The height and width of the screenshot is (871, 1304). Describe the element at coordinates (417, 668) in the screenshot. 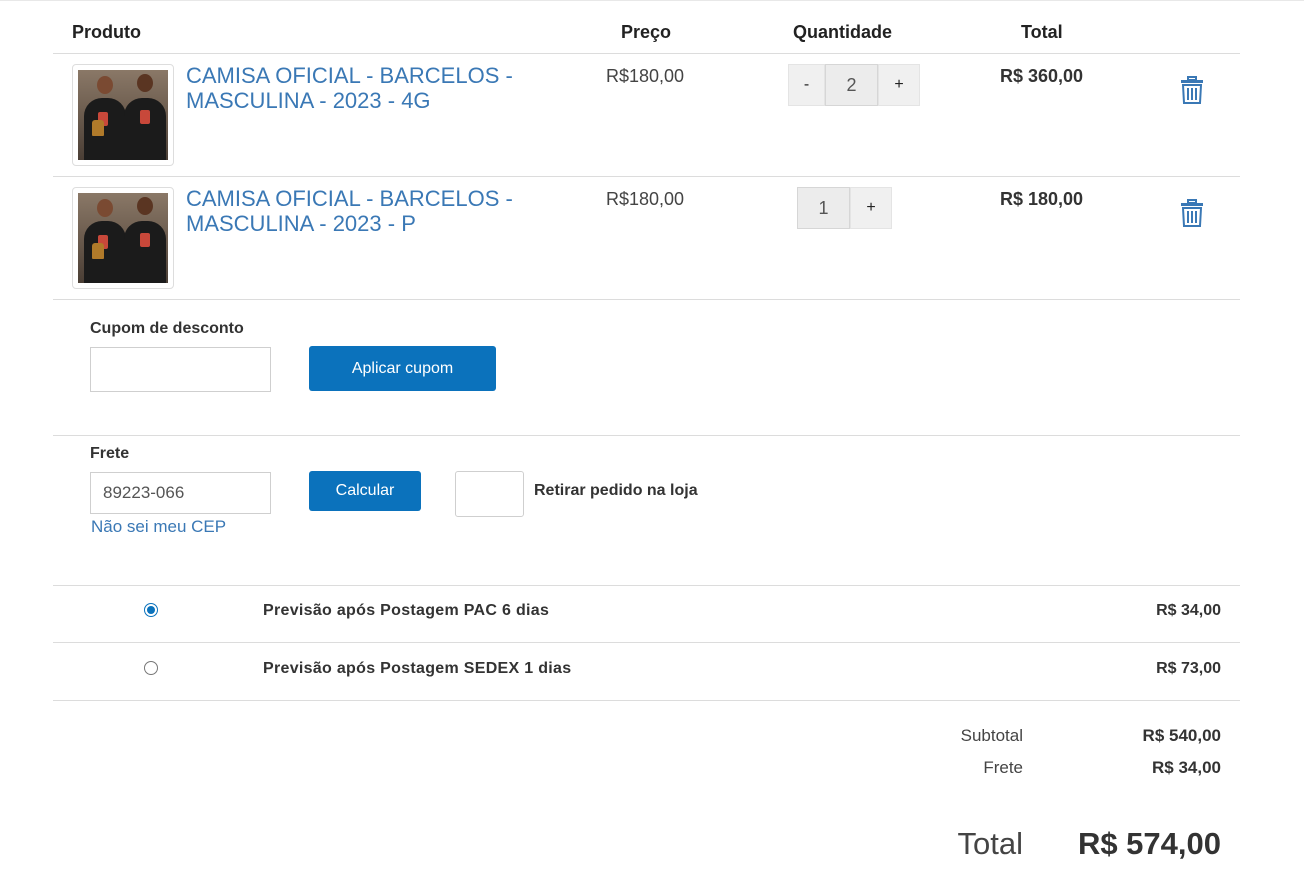

I see `shipping-option-name: Previsão após Postagem SEDEX 1 dias` at that location.